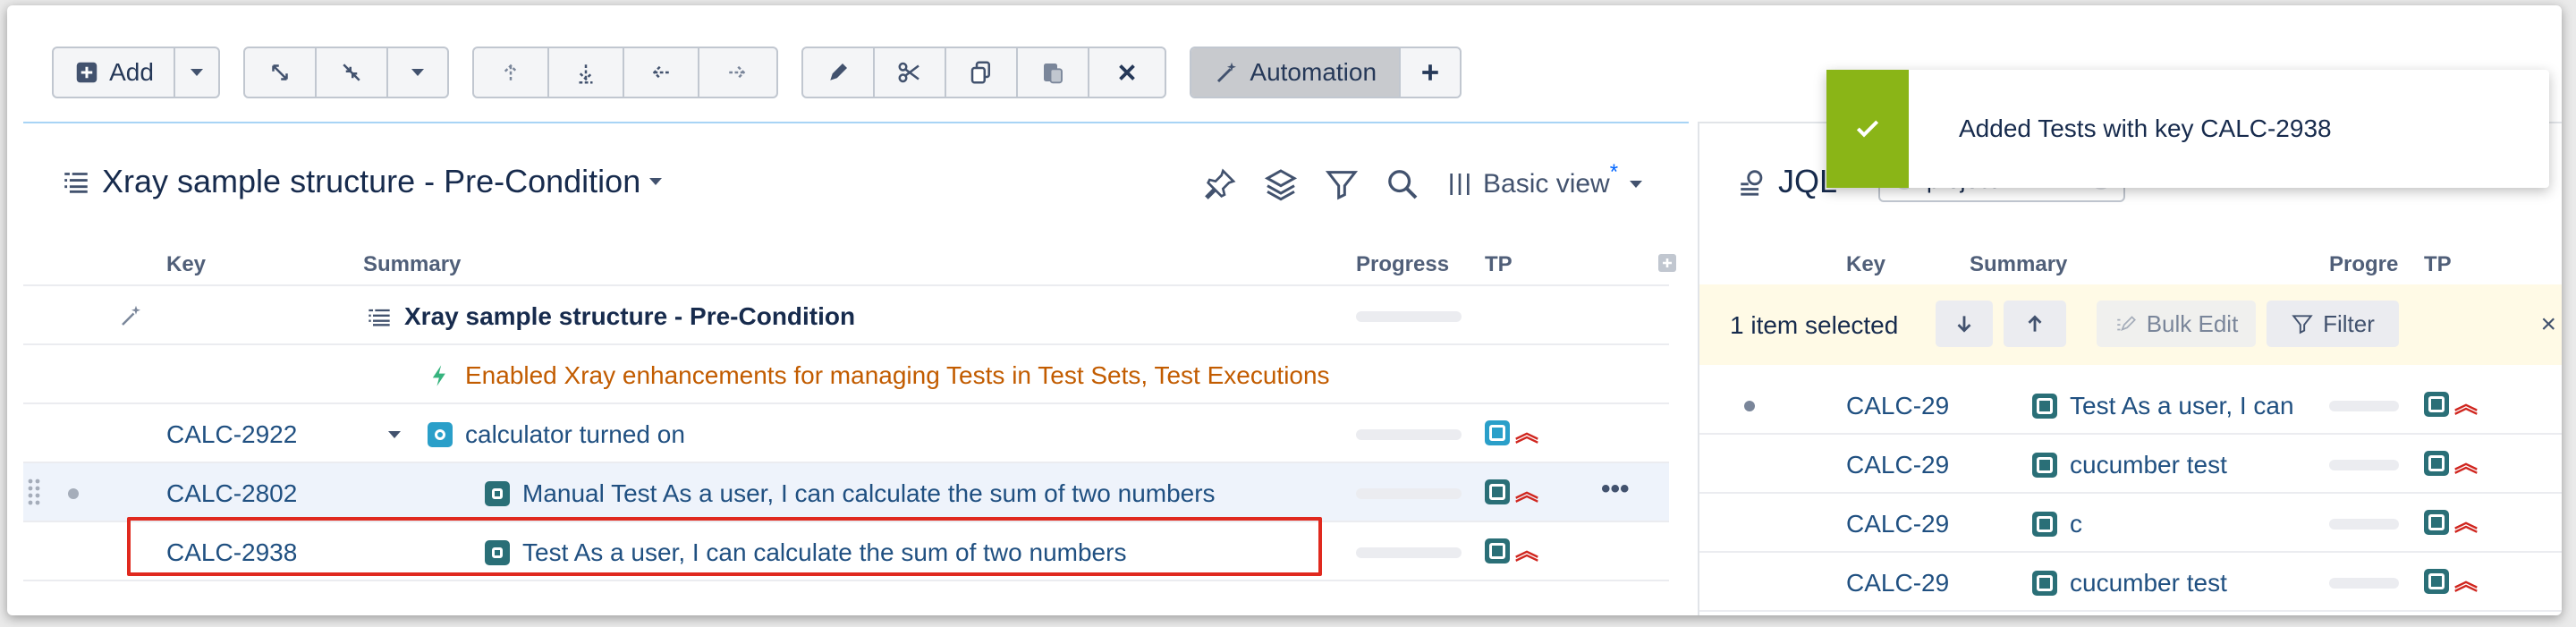 This screenshot has height=627, width=2576. I want to click on view-modified-marker: *, so click(1614, 172).